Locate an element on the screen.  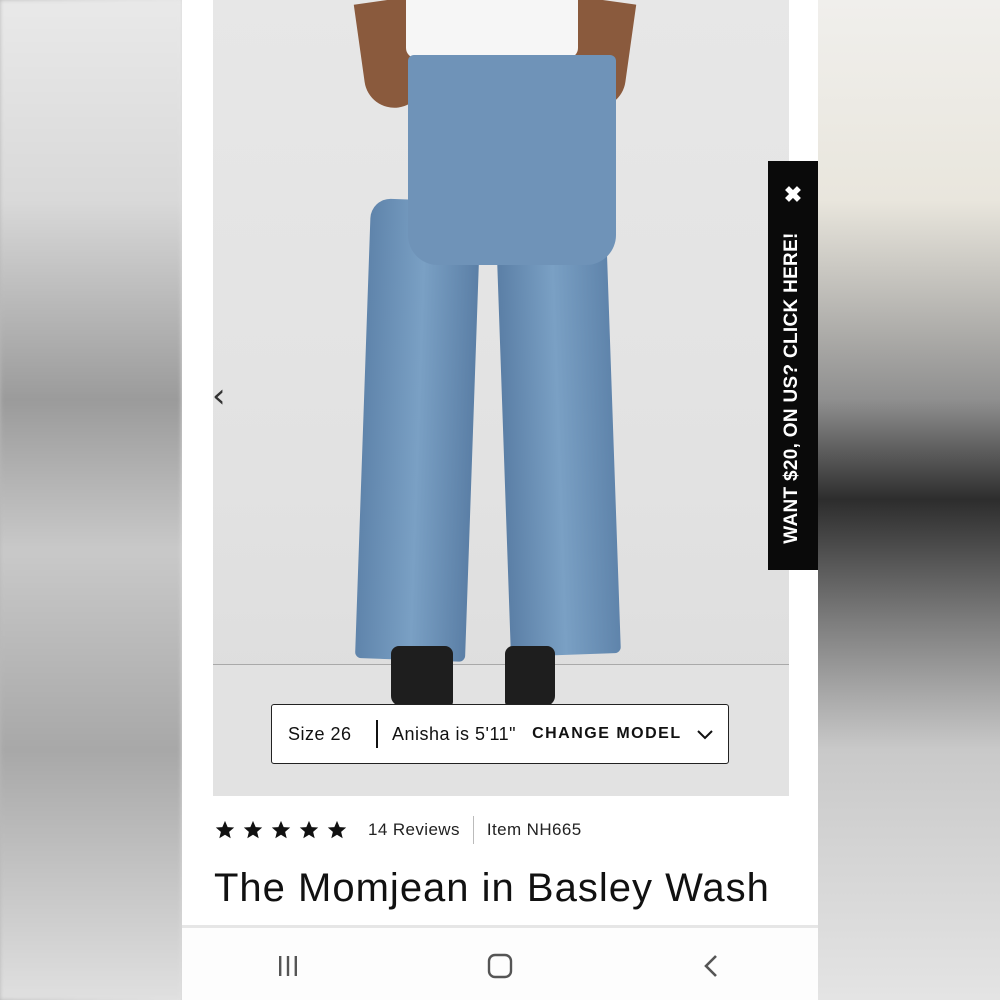
recents-button is located at coordinates (288, 966).